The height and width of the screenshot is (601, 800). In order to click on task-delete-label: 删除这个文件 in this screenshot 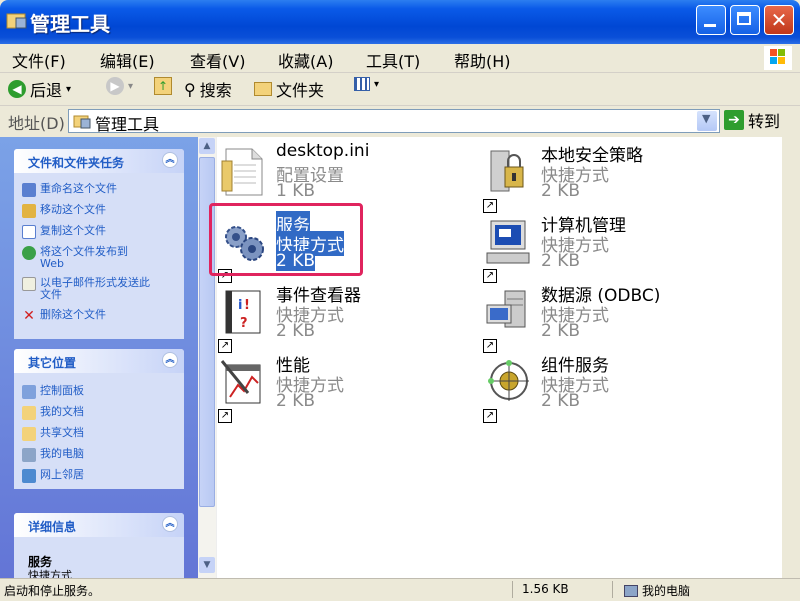, I will do `click(73, 314)`.